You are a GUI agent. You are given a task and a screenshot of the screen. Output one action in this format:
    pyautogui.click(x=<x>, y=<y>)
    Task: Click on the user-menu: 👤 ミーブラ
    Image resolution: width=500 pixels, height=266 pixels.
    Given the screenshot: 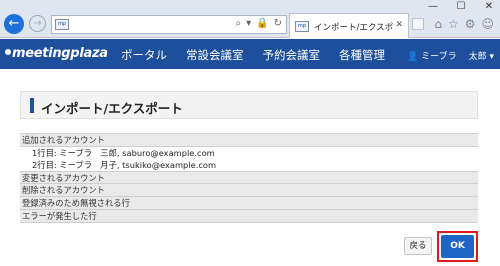 What is the action you would take?
    pyautogui.click(x=432, y=55)
    